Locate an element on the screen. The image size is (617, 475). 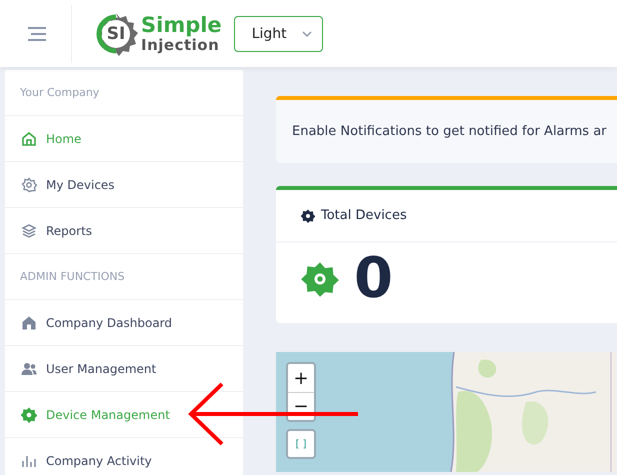
logo-name: Simple is located at coordinates (181, 25).